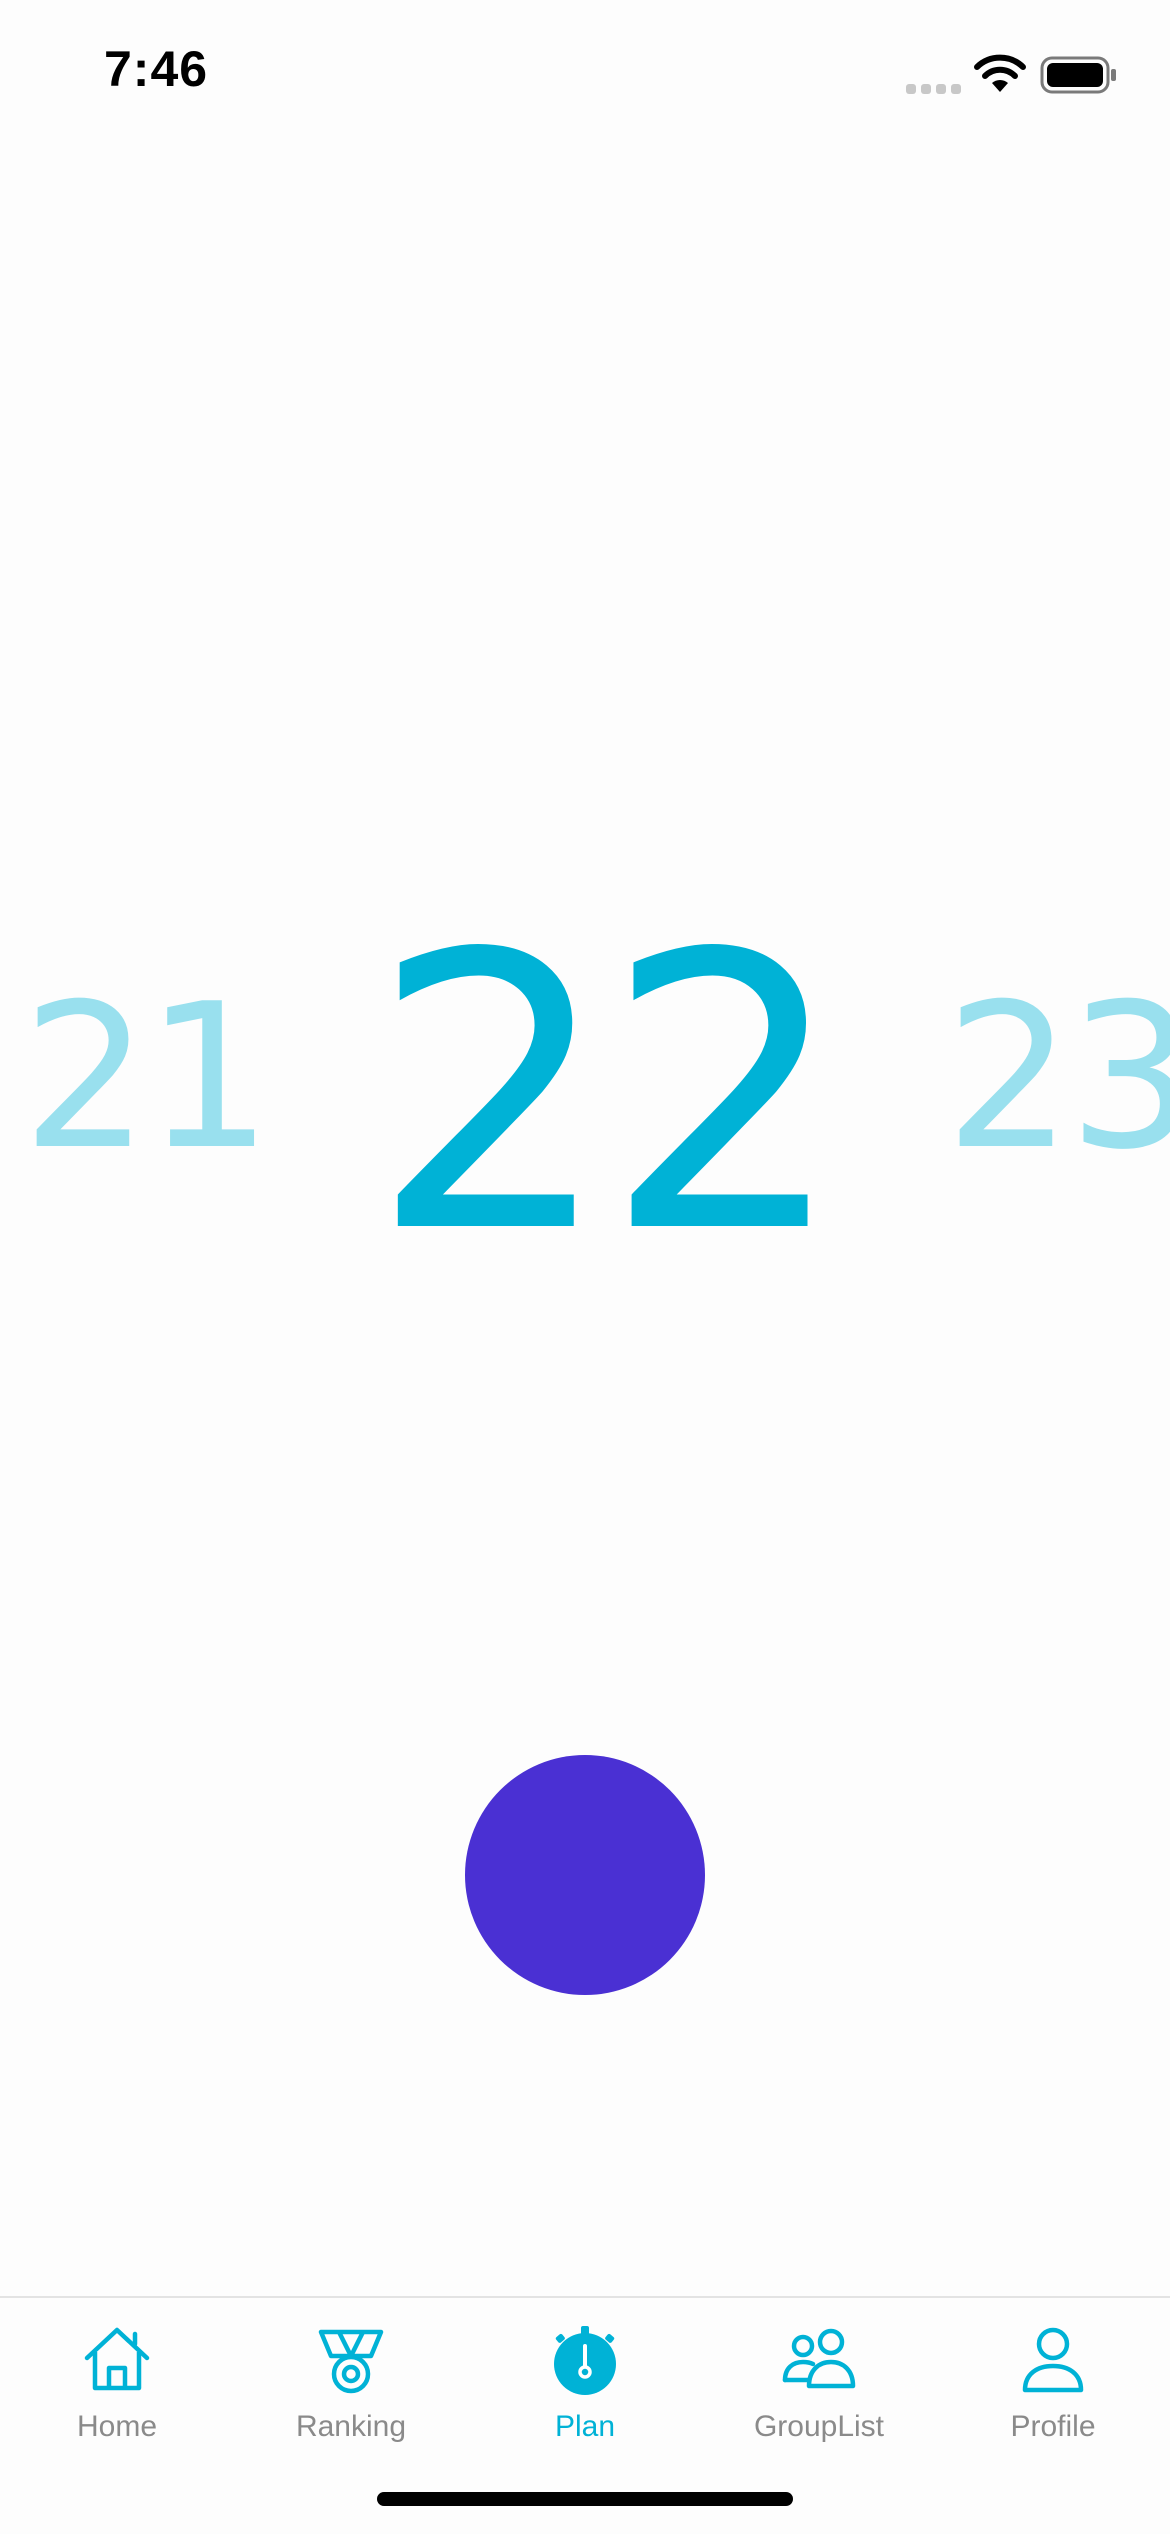  Describe the element at coordinates (1057, 1078) in the screenshot. I see `picker-next-value: 23` at that location.